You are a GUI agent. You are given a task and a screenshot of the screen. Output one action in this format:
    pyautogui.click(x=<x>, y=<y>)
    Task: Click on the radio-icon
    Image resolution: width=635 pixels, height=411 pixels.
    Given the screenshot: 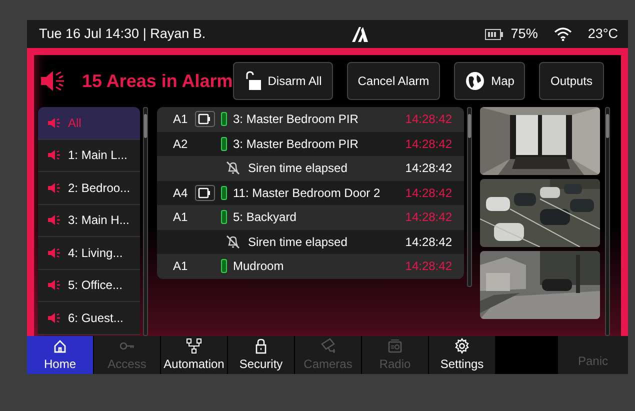 What is the action you would take?
    pyautogui.click(x=395, y=346)
    